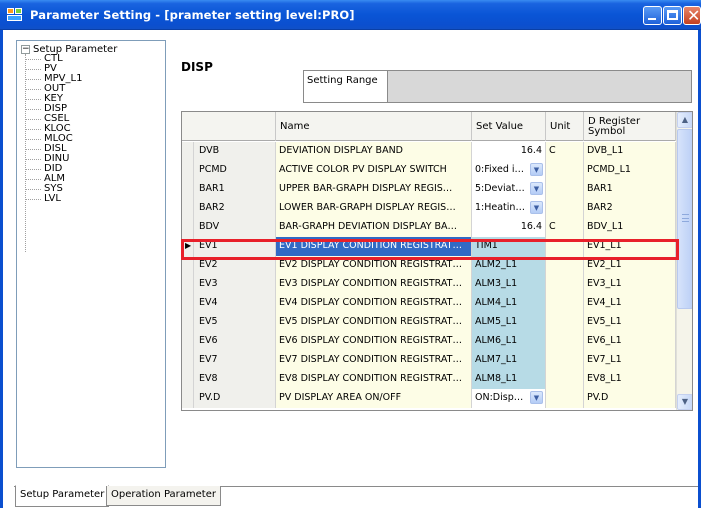 This screenshot has width=701, height=508. Describe the element at coordinates (509, 246) in the screenshot. I see `row-value: TIM1` at that location.